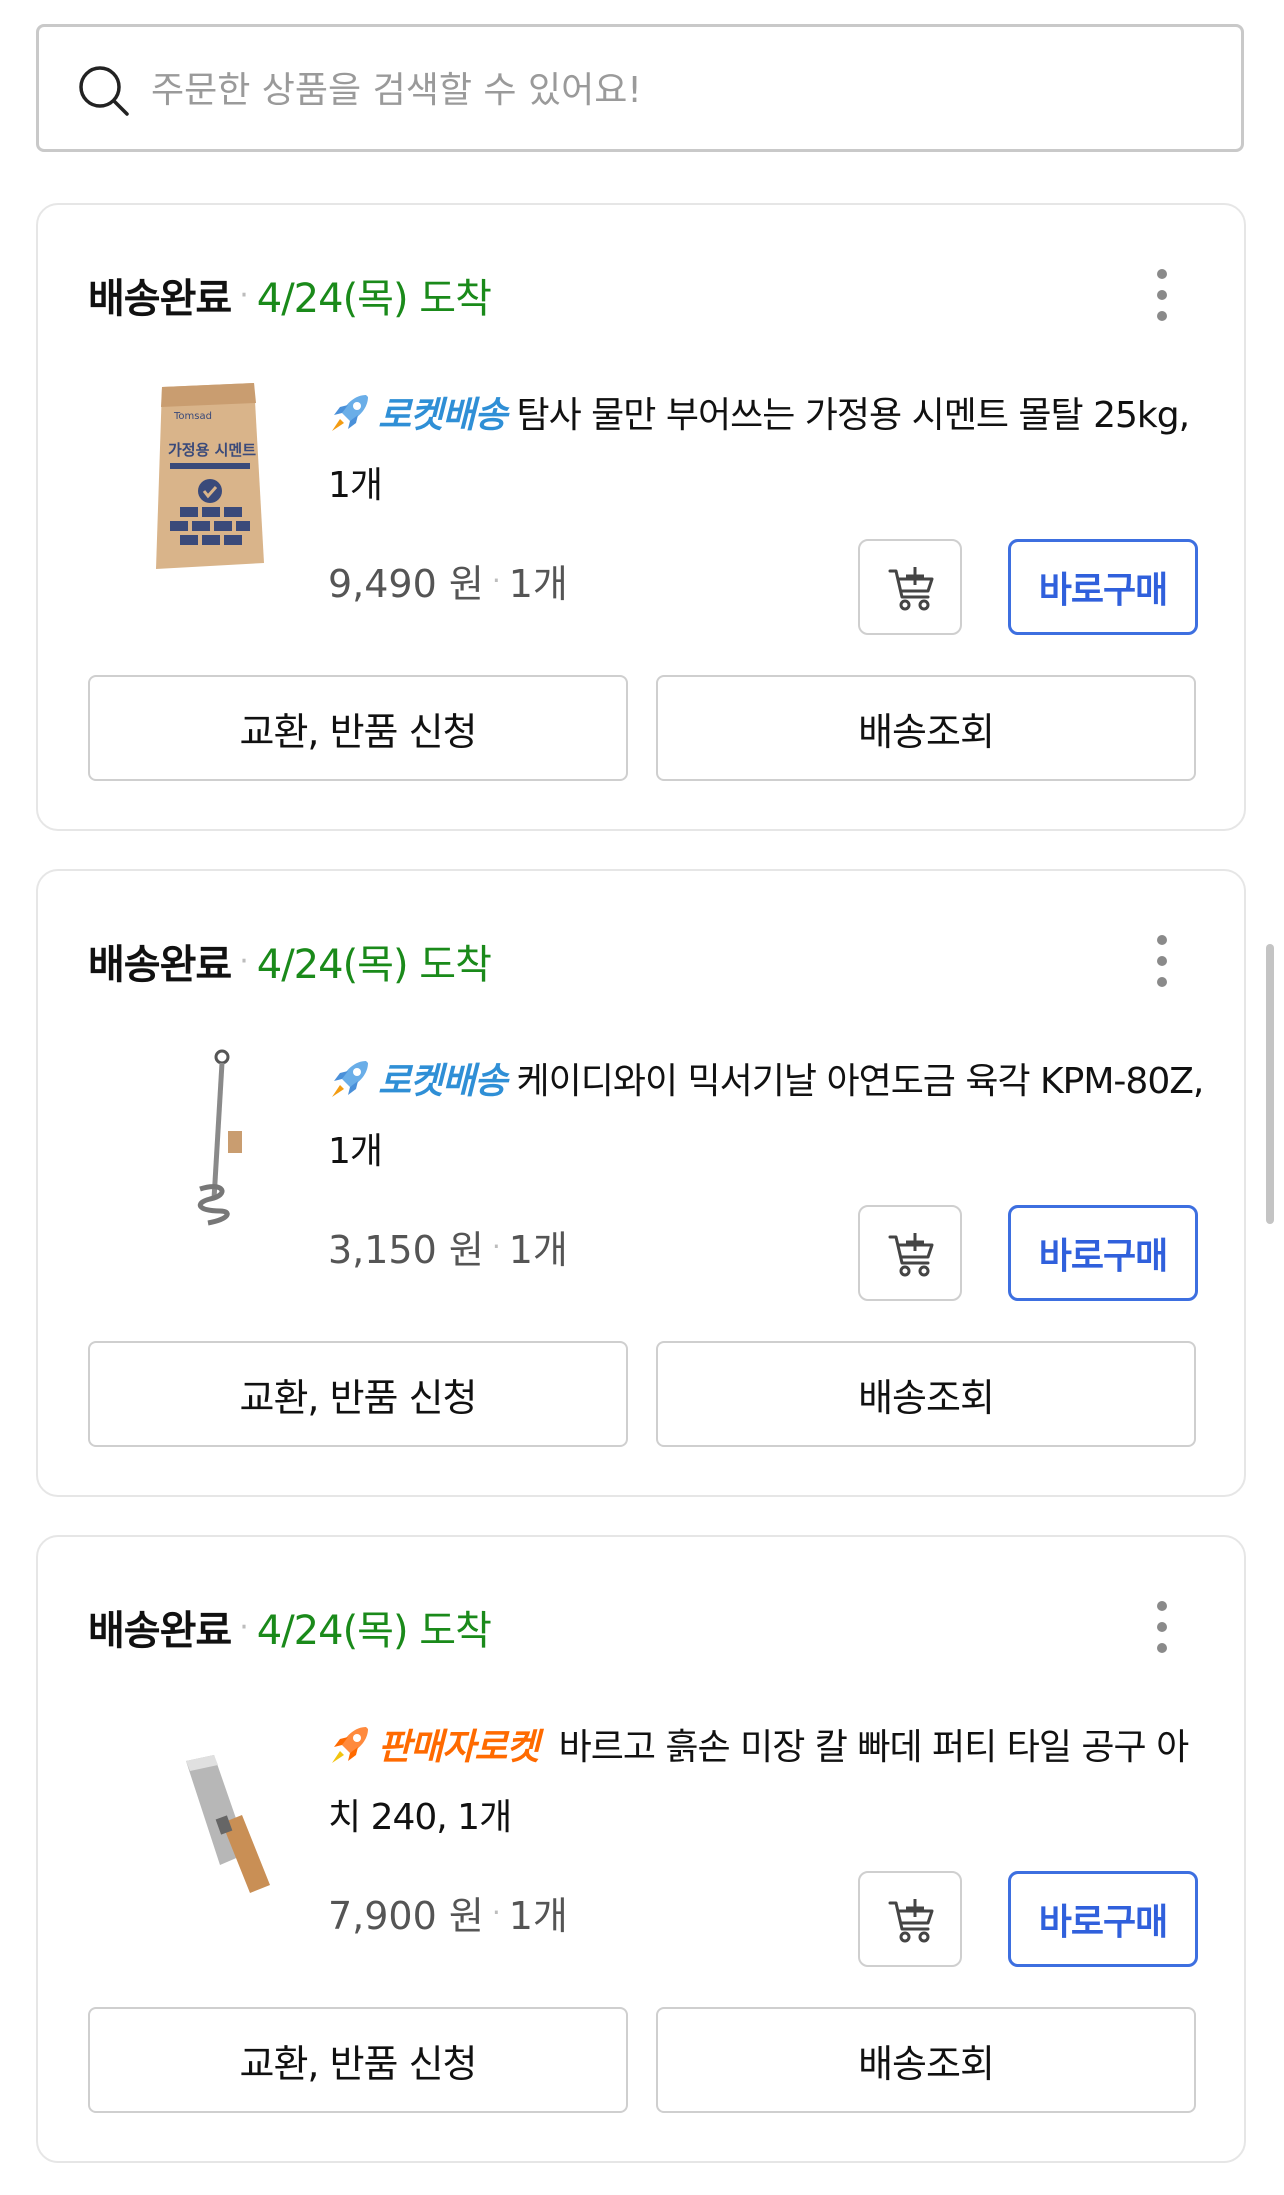  What do you see at coordinates (406, 1915) in the screenshot?
I see `price: 7,900 원` at bounding box center [406, 1915].